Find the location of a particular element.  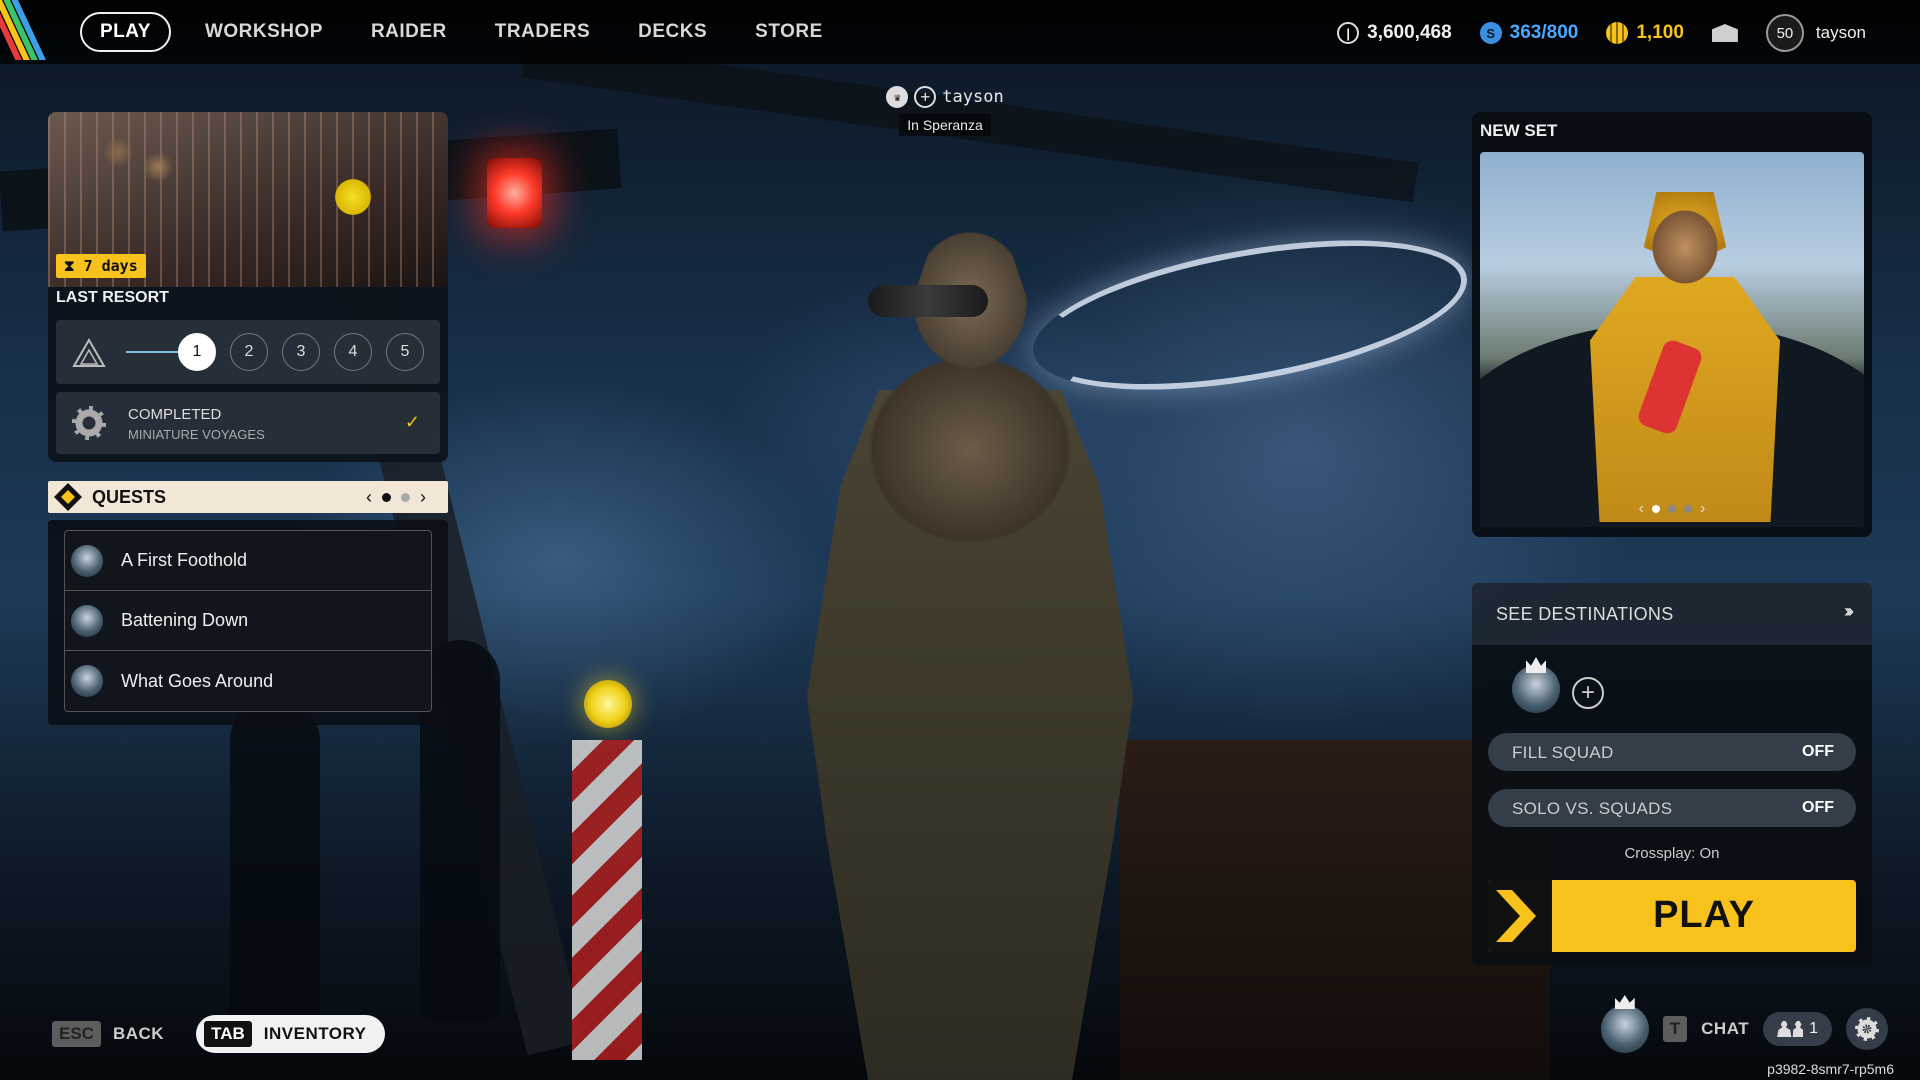

nav-tab-raider: RAIDER is located at coordinates (409, 32).